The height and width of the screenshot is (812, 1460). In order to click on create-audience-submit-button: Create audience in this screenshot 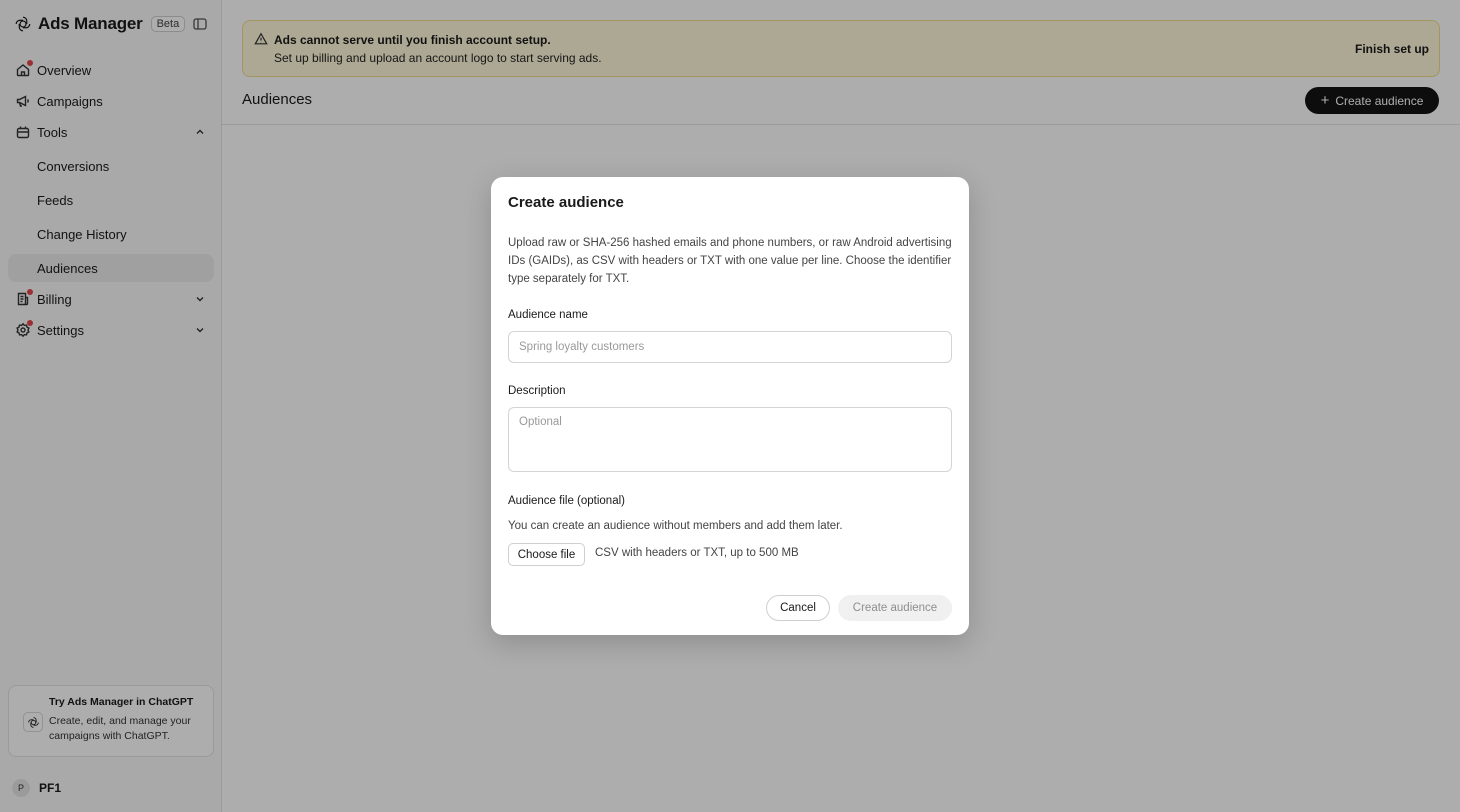, I will do `click(895, 608)`.